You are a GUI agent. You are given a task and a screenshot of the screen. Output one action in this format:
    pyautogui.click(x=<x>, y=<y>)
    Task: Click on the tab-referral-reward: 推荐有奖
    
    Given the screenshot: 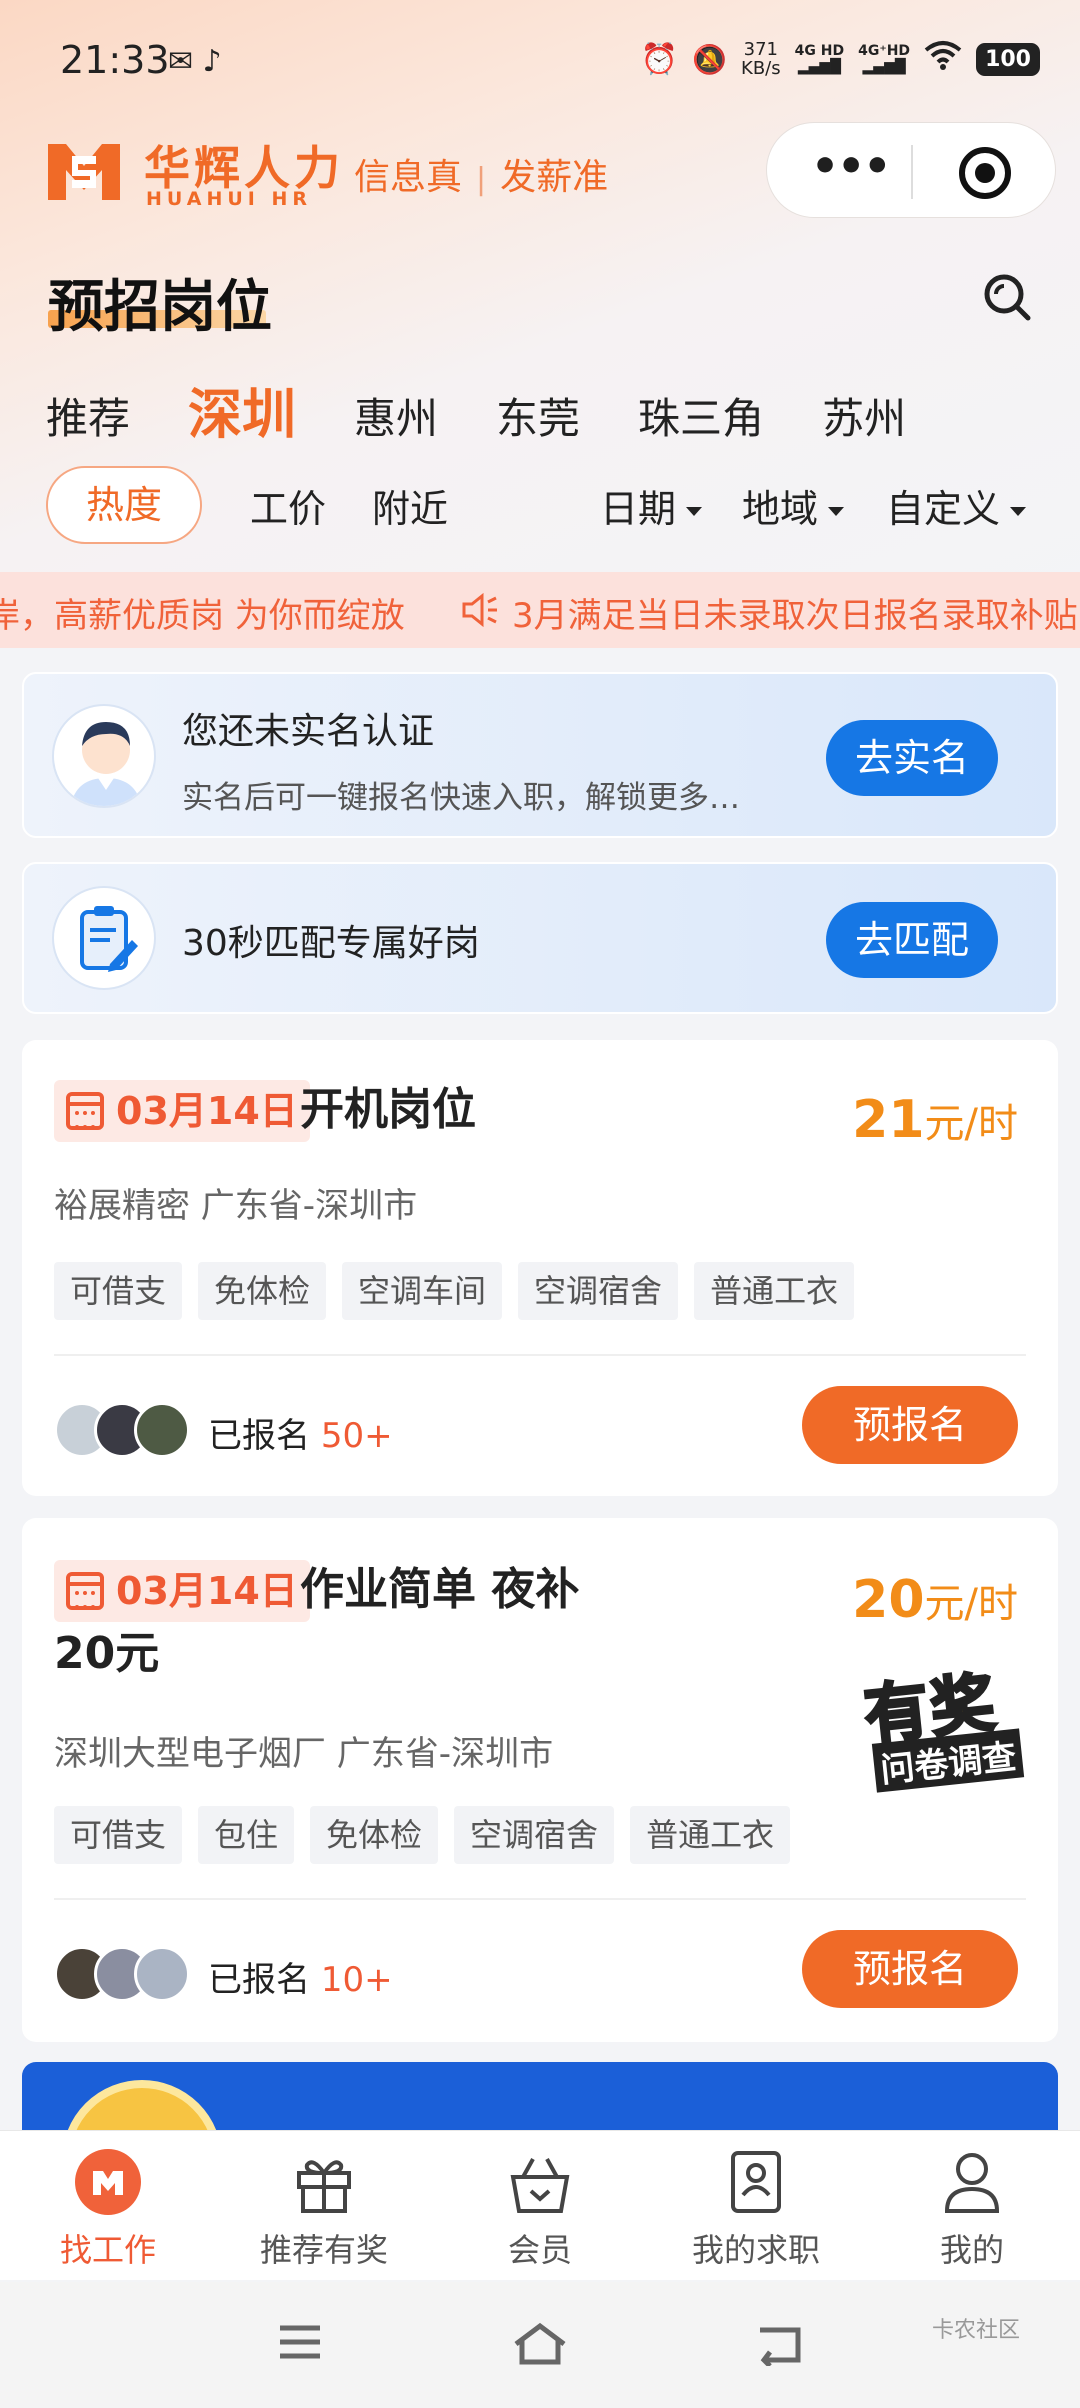 What is the action you would take?
    pyautogui.click(x=324, y=2209)
    